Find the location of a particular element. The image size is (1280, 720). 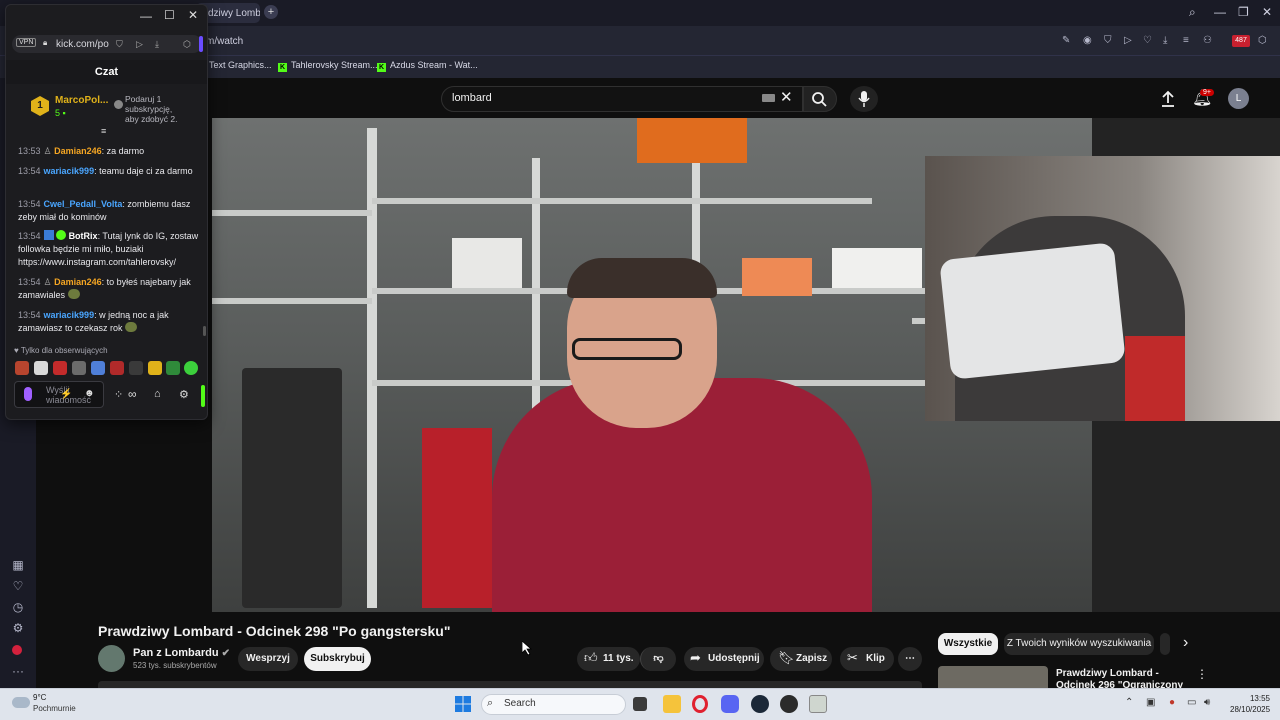

dislike-button: 👎︎ is located at coordinates (658, 659).